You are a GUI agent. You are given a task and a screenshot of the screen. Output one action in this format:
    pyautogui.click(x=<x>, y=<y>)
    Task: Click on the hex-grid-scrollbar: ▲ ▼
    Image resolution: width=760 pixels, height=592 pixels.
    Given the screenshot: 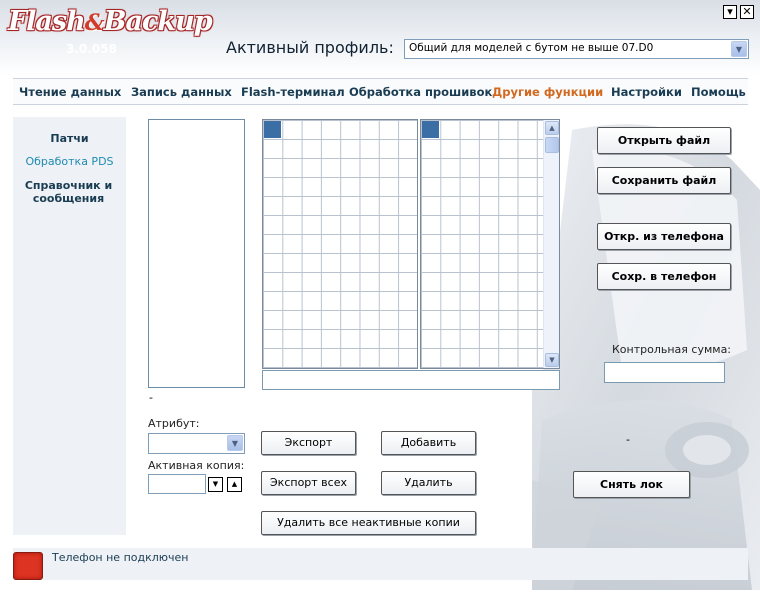 What is the action you would take?
    pyautogui.click(x=551, y=244)
    